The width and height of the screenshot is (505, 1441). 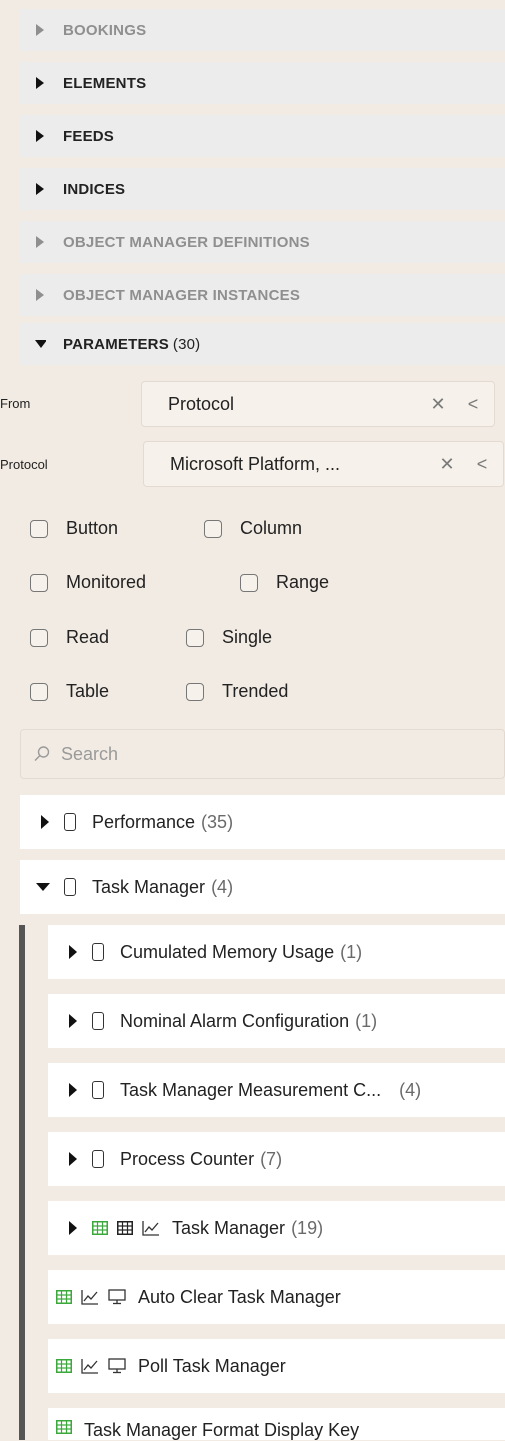 What do you see at coordinates (105, 30) in the screenshot?
I see `section-label: BOOKINGS` at bounding box center [105, 30].